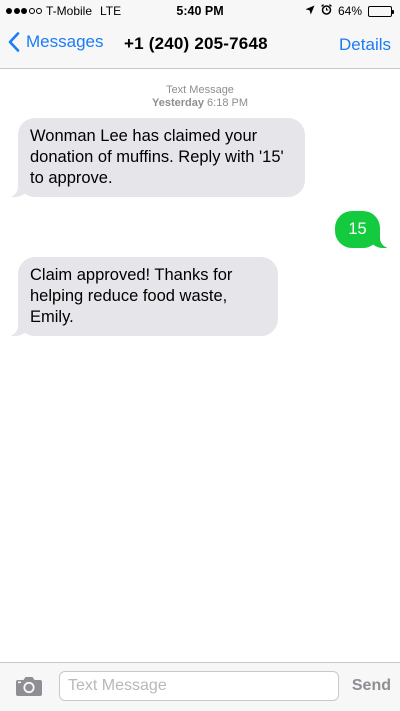 This screenshot has height=711, width=400. Describe the element at coordinates (14, 42) in the screenshot. I see `chevron-left-icon` at that location.